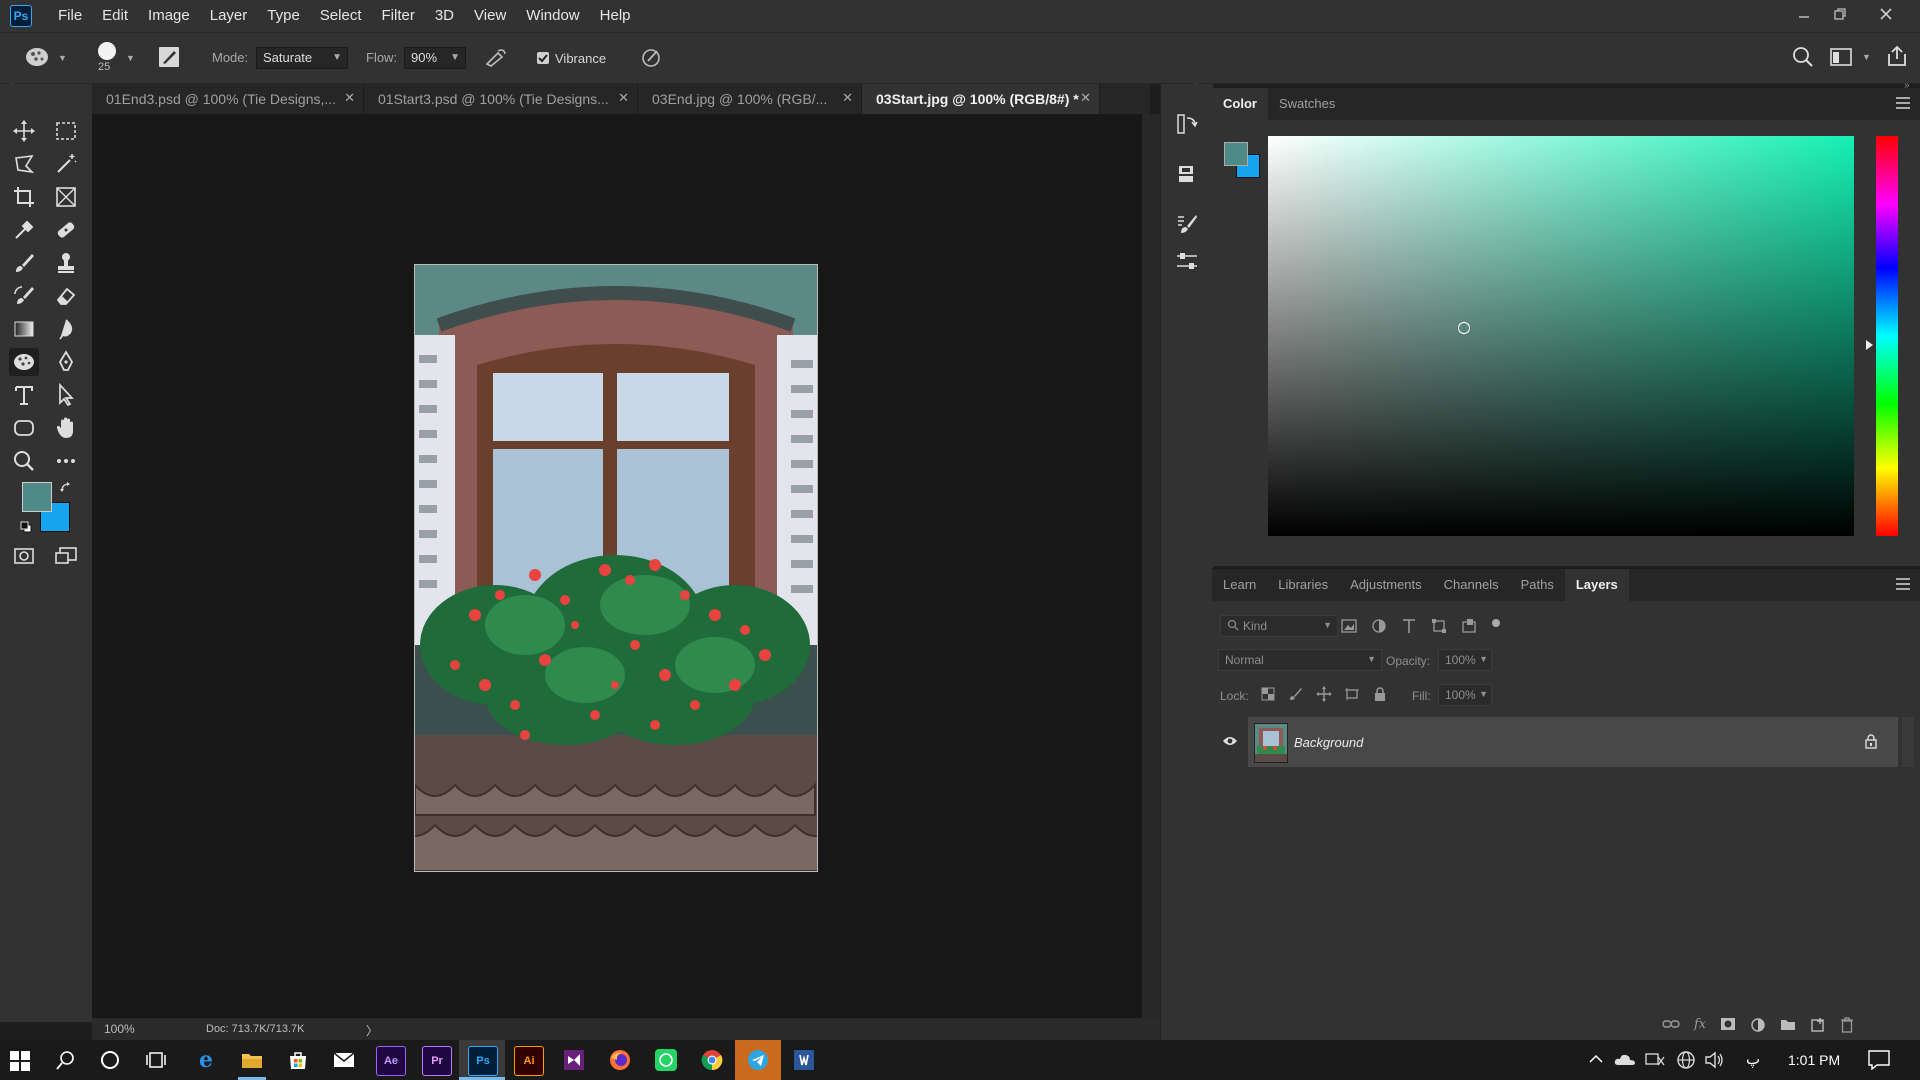 The image size is (1920, 1080). Describe the element at coordinates (341, 16) in the screenshot. I see `menu-select: Select` at that location.